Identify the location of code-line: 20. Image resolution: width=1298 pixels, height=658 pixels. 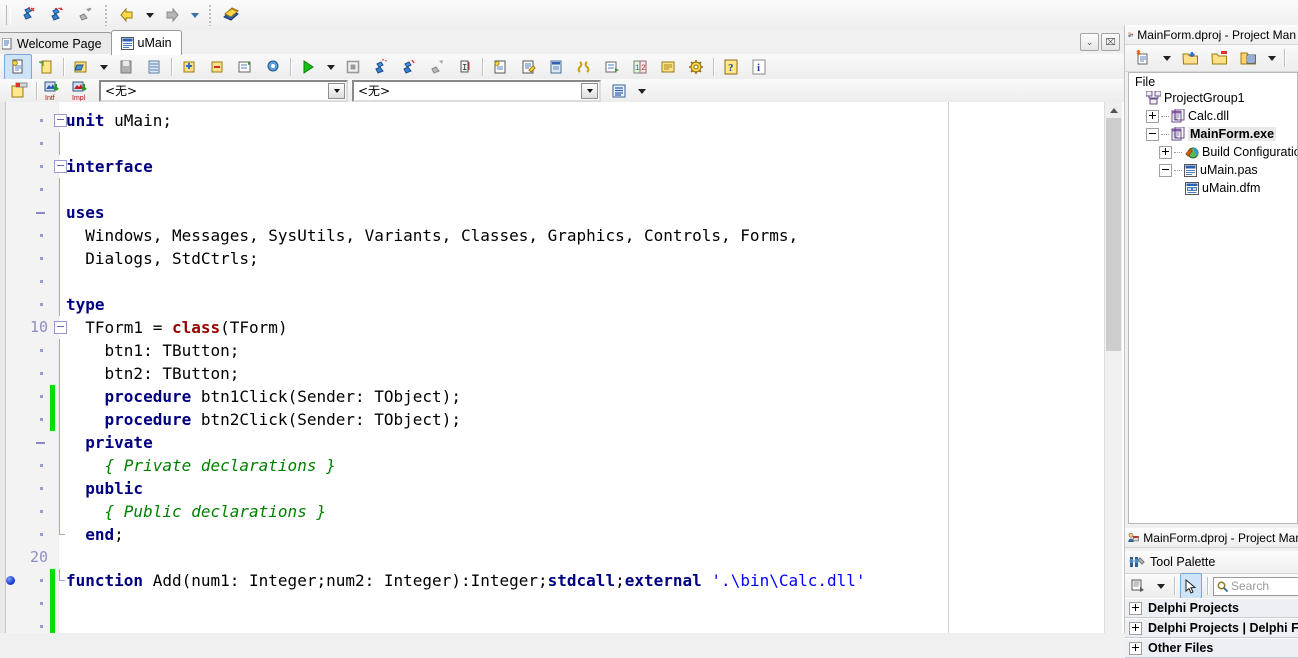
(550, 557).